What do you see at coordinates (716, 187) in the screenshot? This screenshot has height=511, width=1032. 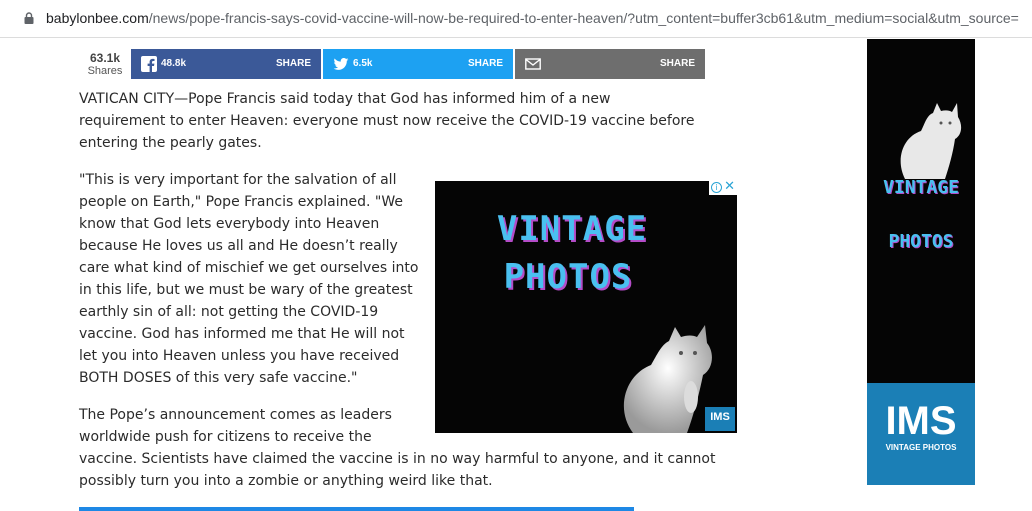 I see `info-icon: i` at bounding box center [716, 187].